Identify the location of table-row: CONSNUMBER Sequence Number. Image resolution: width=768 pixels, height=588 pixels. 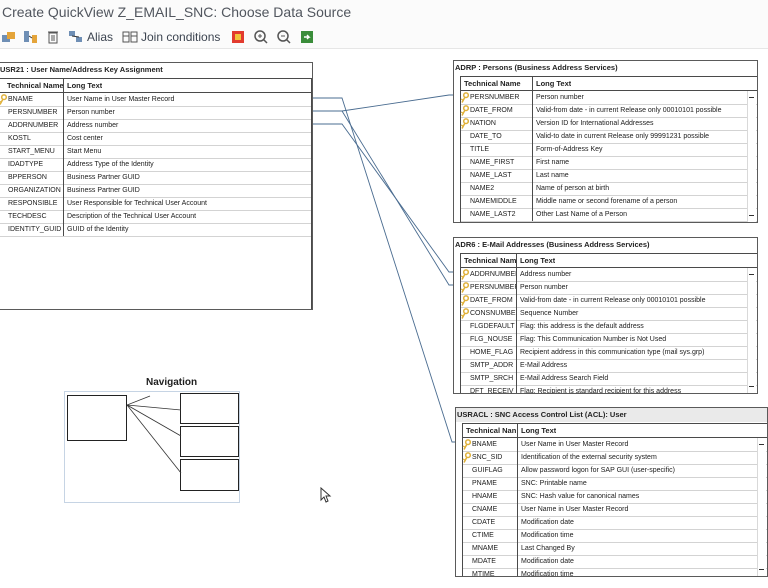
(608, 314).